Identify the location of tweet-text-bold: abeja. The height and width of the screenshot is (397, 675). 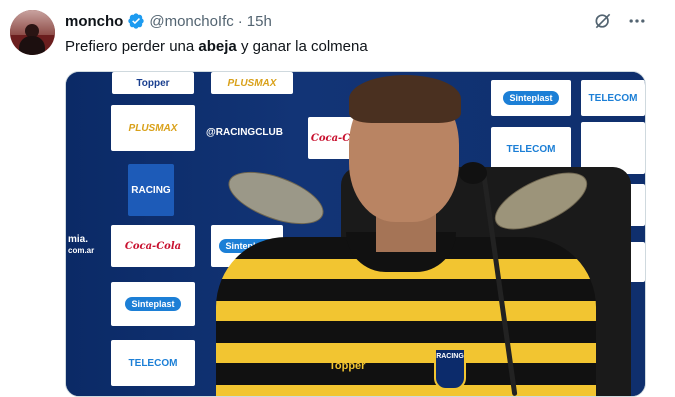
(217, 46).